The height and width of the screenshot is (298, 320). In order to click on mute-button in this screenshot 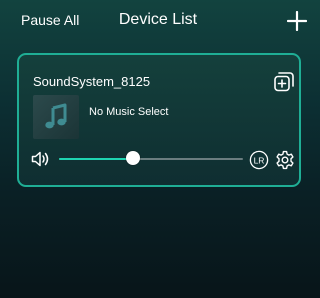, I will do `click(41, 159)`.